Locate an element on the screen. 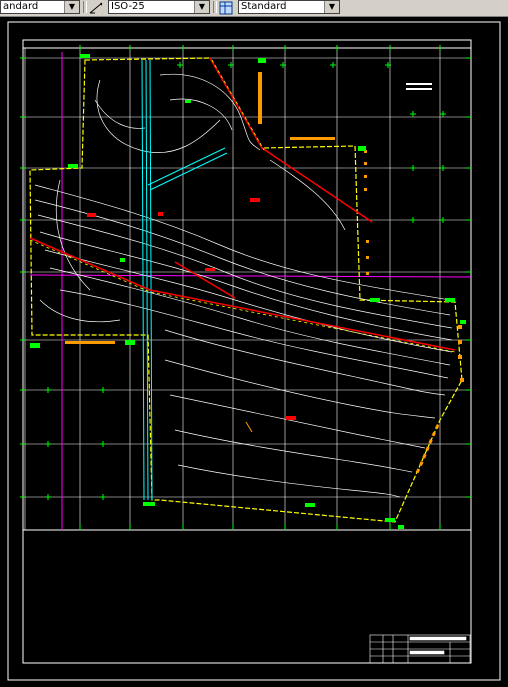 This screenshot has height=687, width=508. dim-style-dropdown: ISO-25 ▼ is located at coordinates (159, 7).